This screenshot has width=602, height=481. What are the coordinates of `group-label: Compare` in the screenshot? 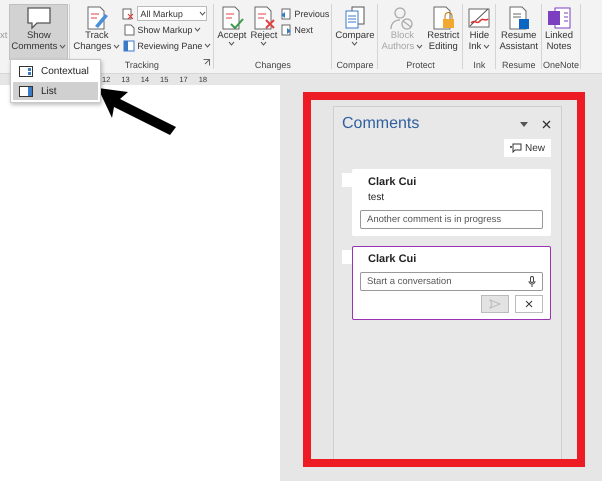 It's located at (355, 65).